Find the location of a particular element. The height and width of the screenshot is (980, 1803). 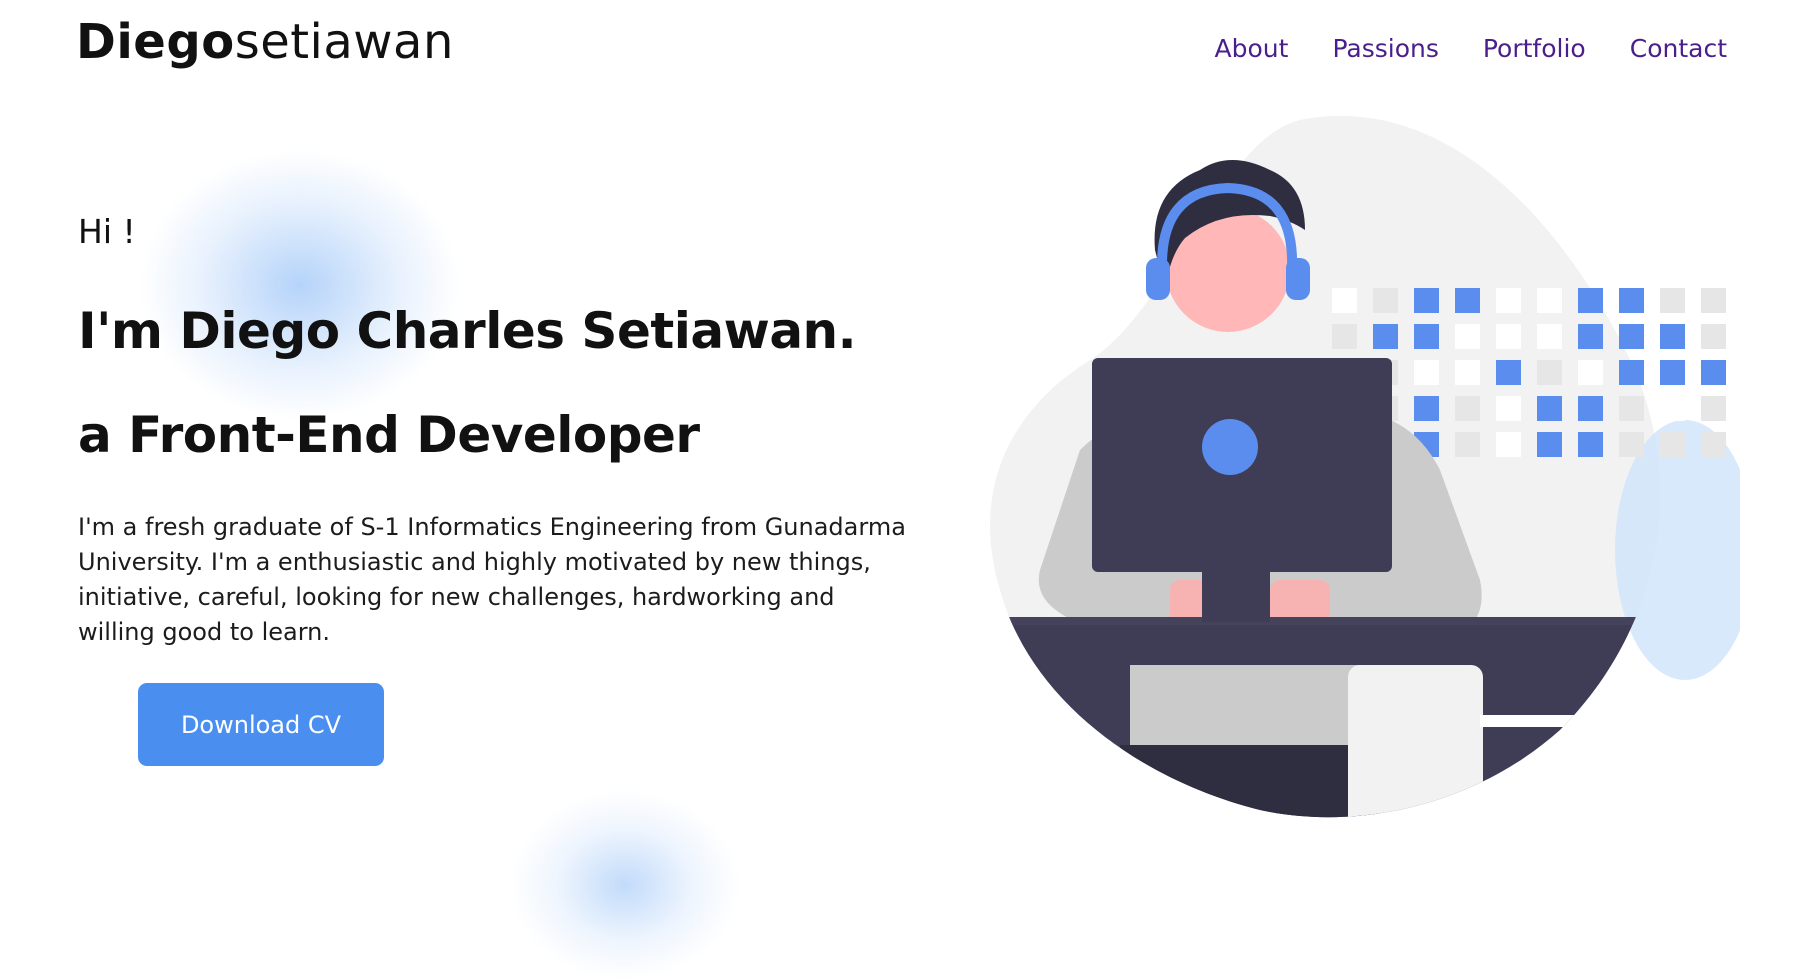

lower-body-shape is located at coordinates (1250, 781).